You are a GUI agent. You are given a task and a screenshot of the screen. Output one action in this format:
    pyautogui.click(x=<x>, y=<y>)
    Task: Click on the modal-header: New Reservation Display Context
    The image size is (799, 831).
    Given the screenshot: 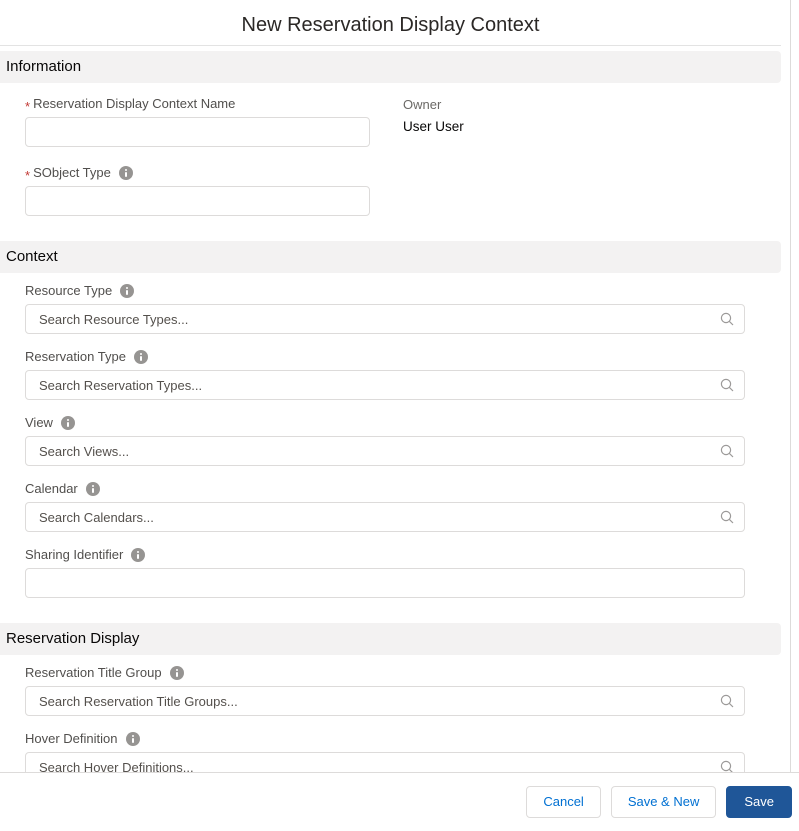 What is the action you would take?
    pyautogui.click(x=390, y=23)
    